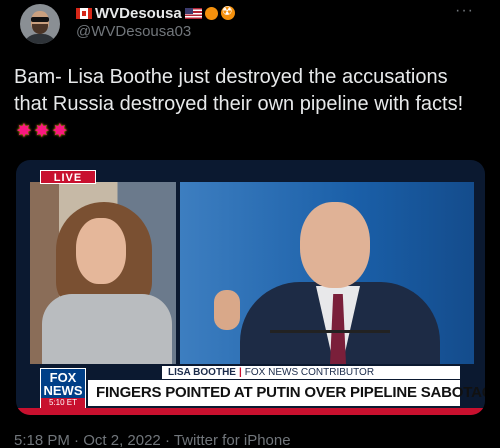  What do you see at coordinates (250, 411) in the screenshot?
I see `ticker-bar` at bounding box center [250, 411].